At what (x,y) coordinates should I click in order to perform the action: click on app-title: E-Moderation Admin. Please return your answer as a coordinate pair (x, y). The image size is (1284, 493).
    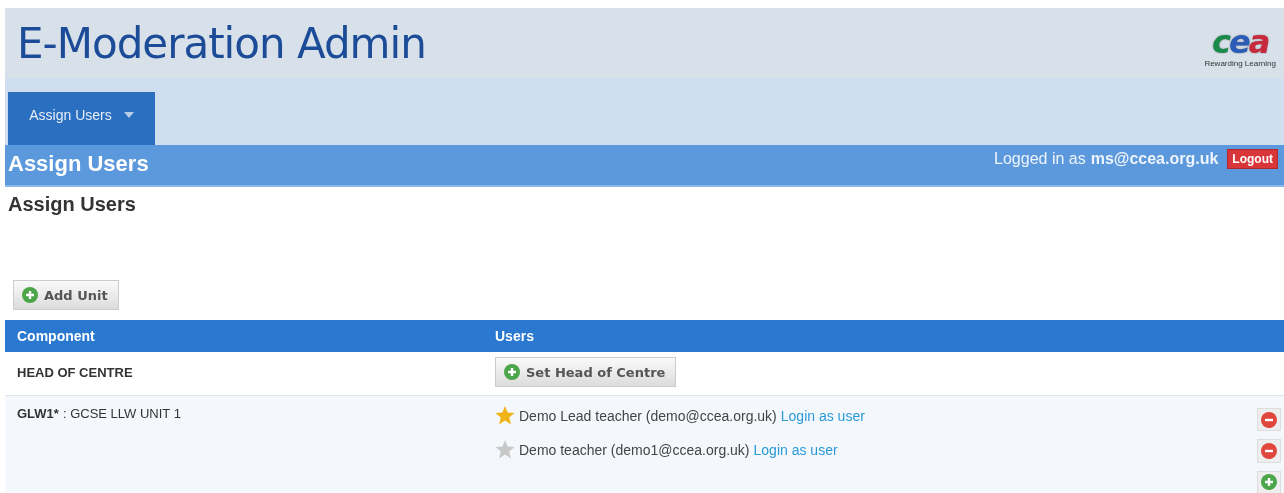
    Looking at the image, I should click on (221, 43).